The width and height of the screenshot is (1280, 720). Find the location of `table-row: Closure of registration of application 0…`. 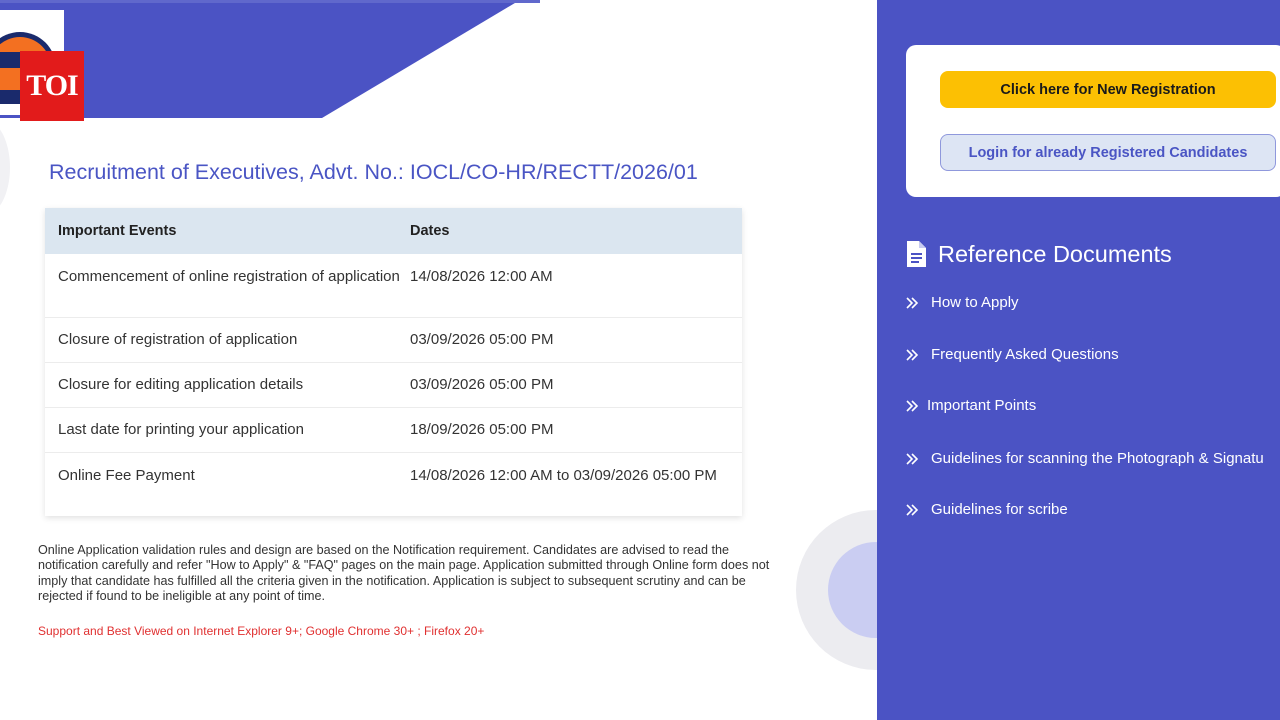

table-row: Closure of registration of application 0… is located at coordinates (393, 340).